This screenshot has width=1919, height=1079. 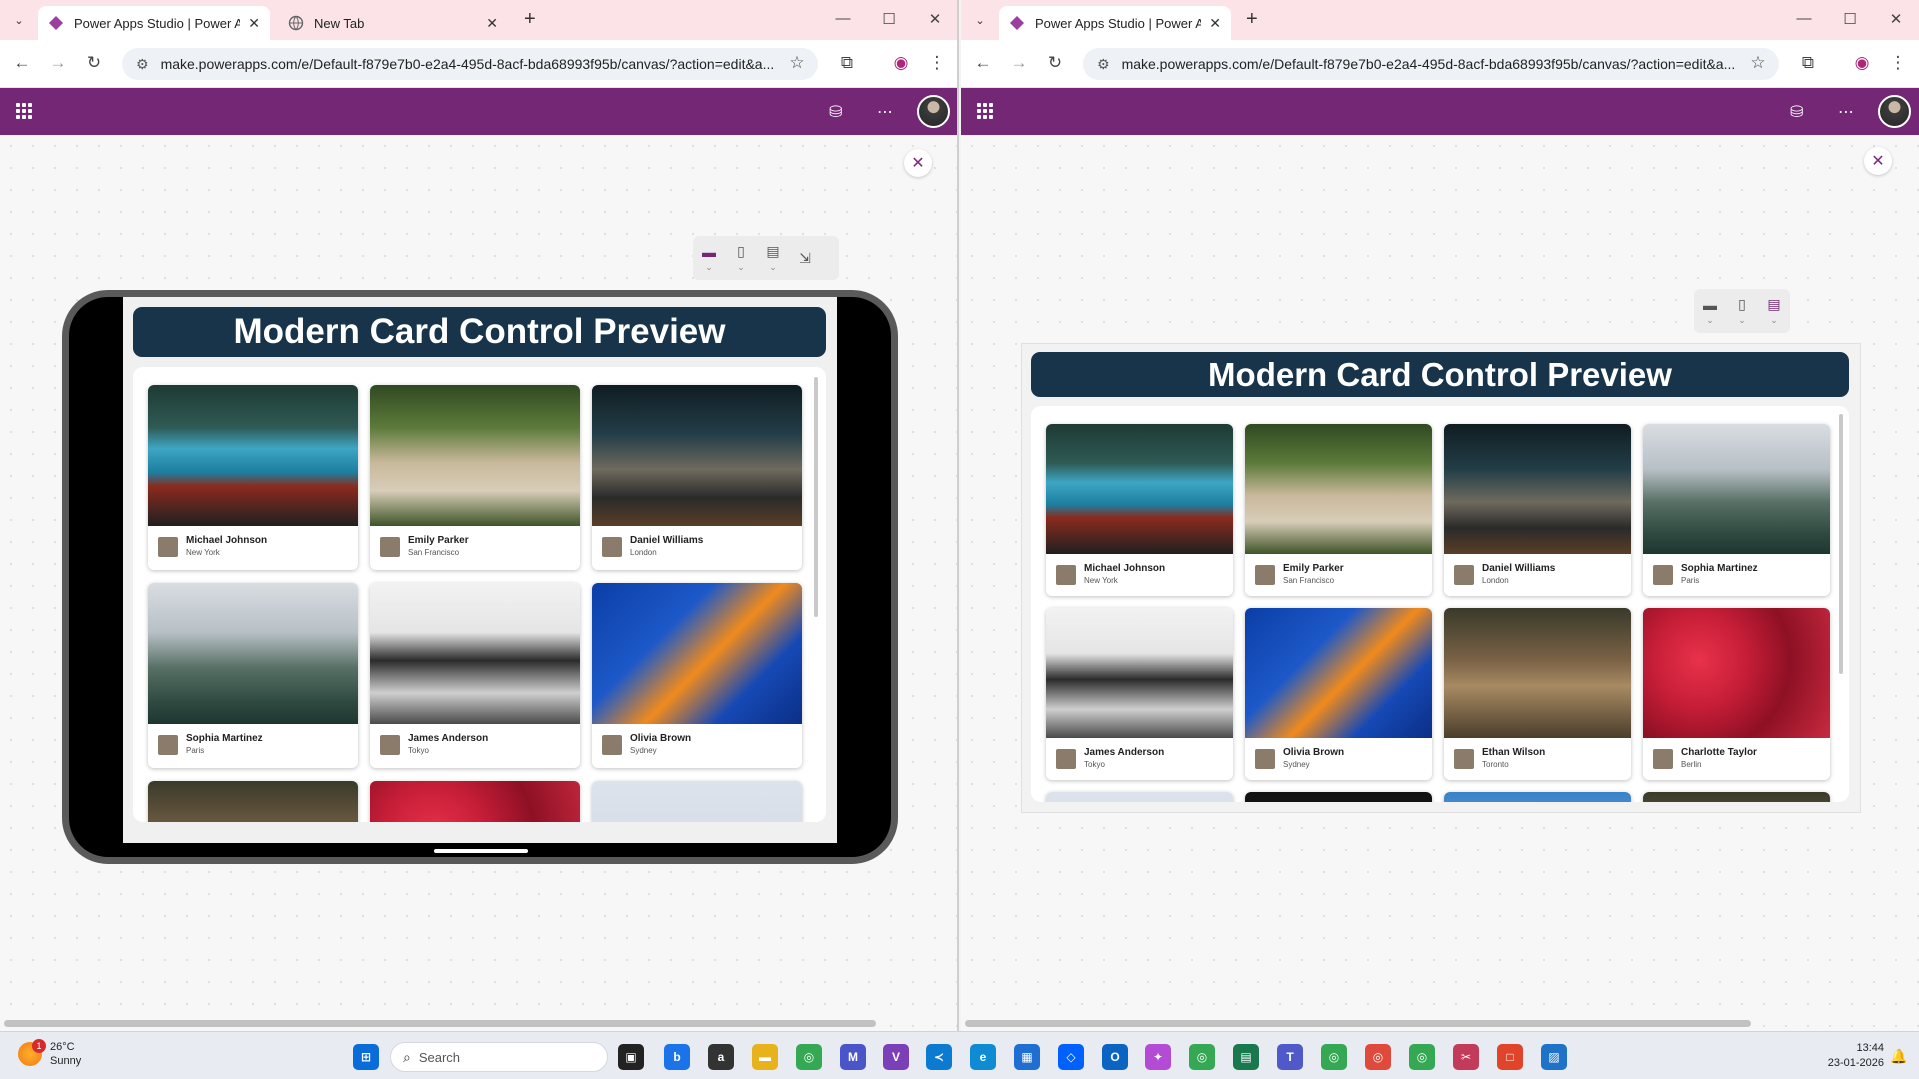 I want to click on weather-widget: 1 26°C Sunny, so click(x=49, y=1053).